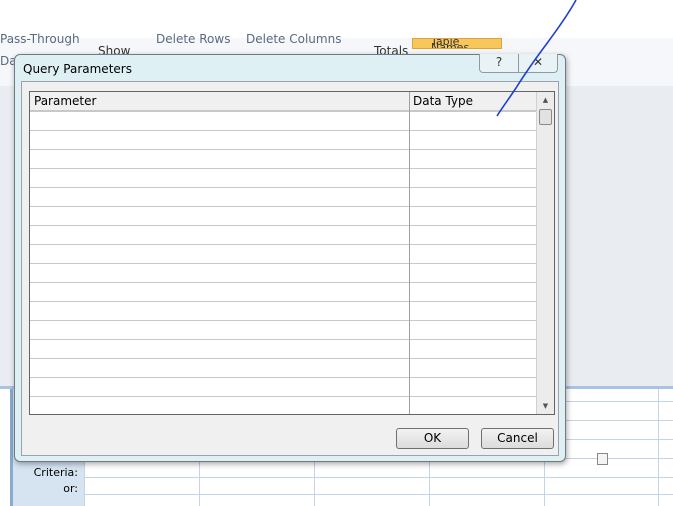 The width and height of the screenshot is (673, 506). Describe the element at coordinates (77, 69) in the screenshot. I see `dialog-title: Query Parameters` at that location.